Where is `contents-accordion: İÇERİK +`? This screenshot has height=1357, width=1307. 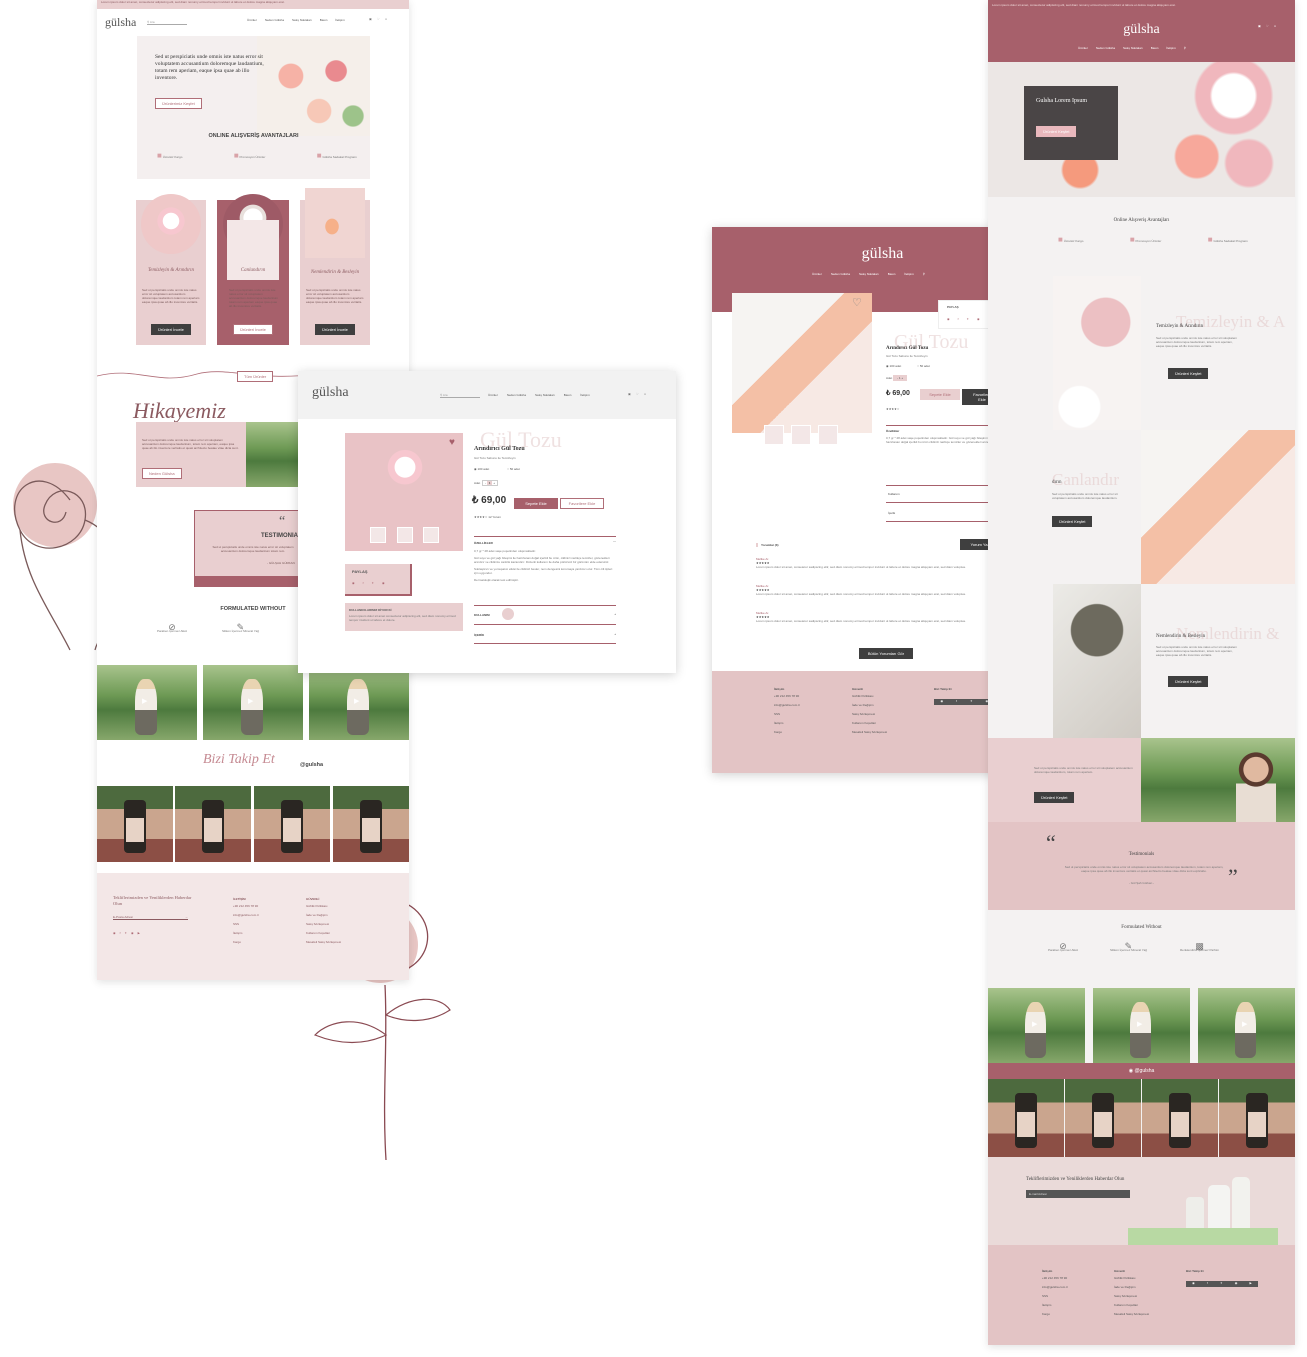 contents-accordion: İÇERİK + is located at coordinates (545, 636).